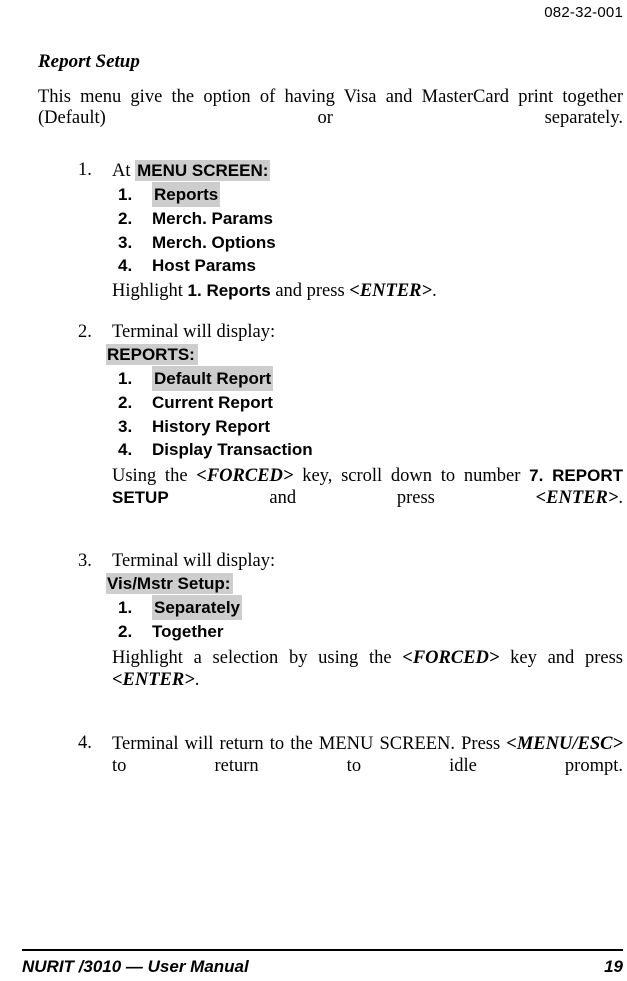 This screenshot has width=627, height=981. What do you see at coordinates (367, 266) in the screenshot?
I see `terminal-menu-item: 4. Host Params` at bounding box center [367, 266].